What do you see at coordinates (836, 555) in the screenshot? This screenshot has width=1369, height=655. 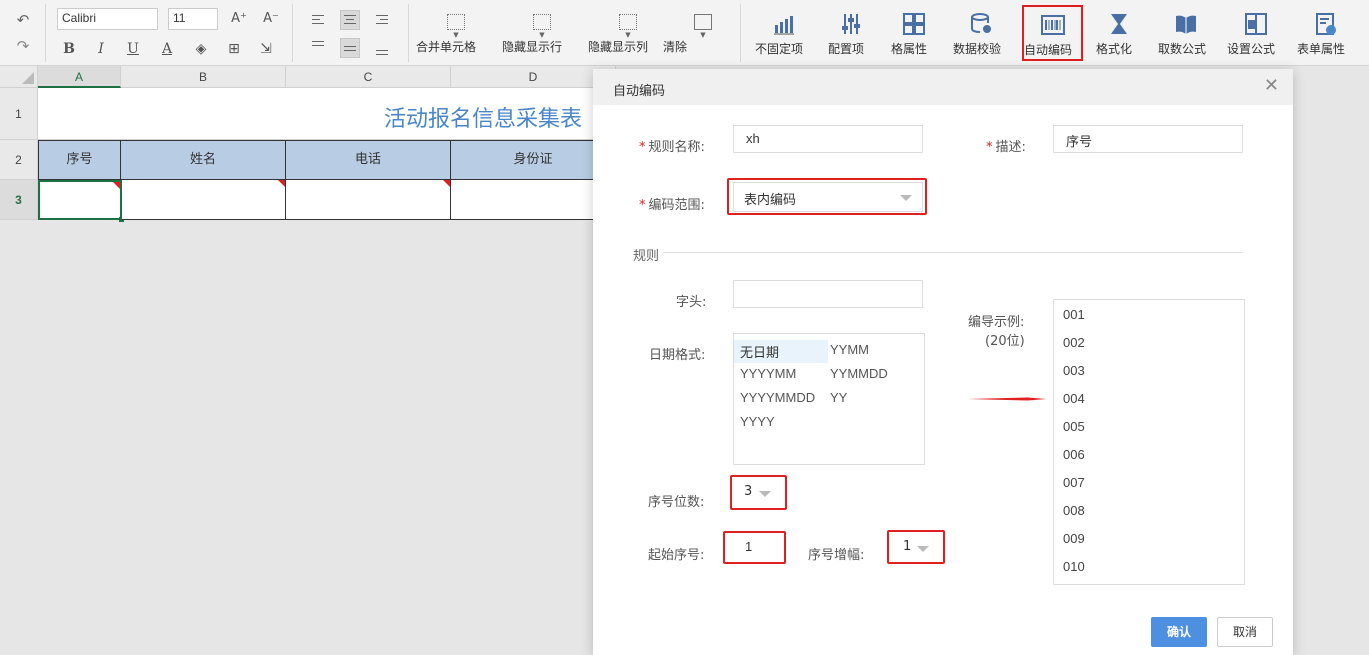 I see `step-label: 序号增幅:` at bounding box center [836, 555].